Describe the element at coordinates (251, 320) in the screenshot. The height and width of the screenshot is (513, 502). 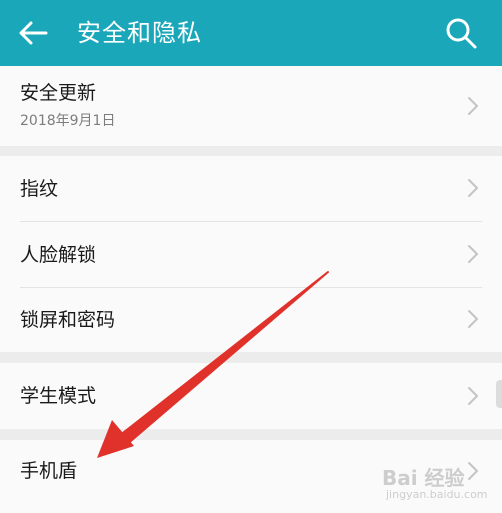
I see `list-item-lock-screen-password: 锁屏和密码` at that location.